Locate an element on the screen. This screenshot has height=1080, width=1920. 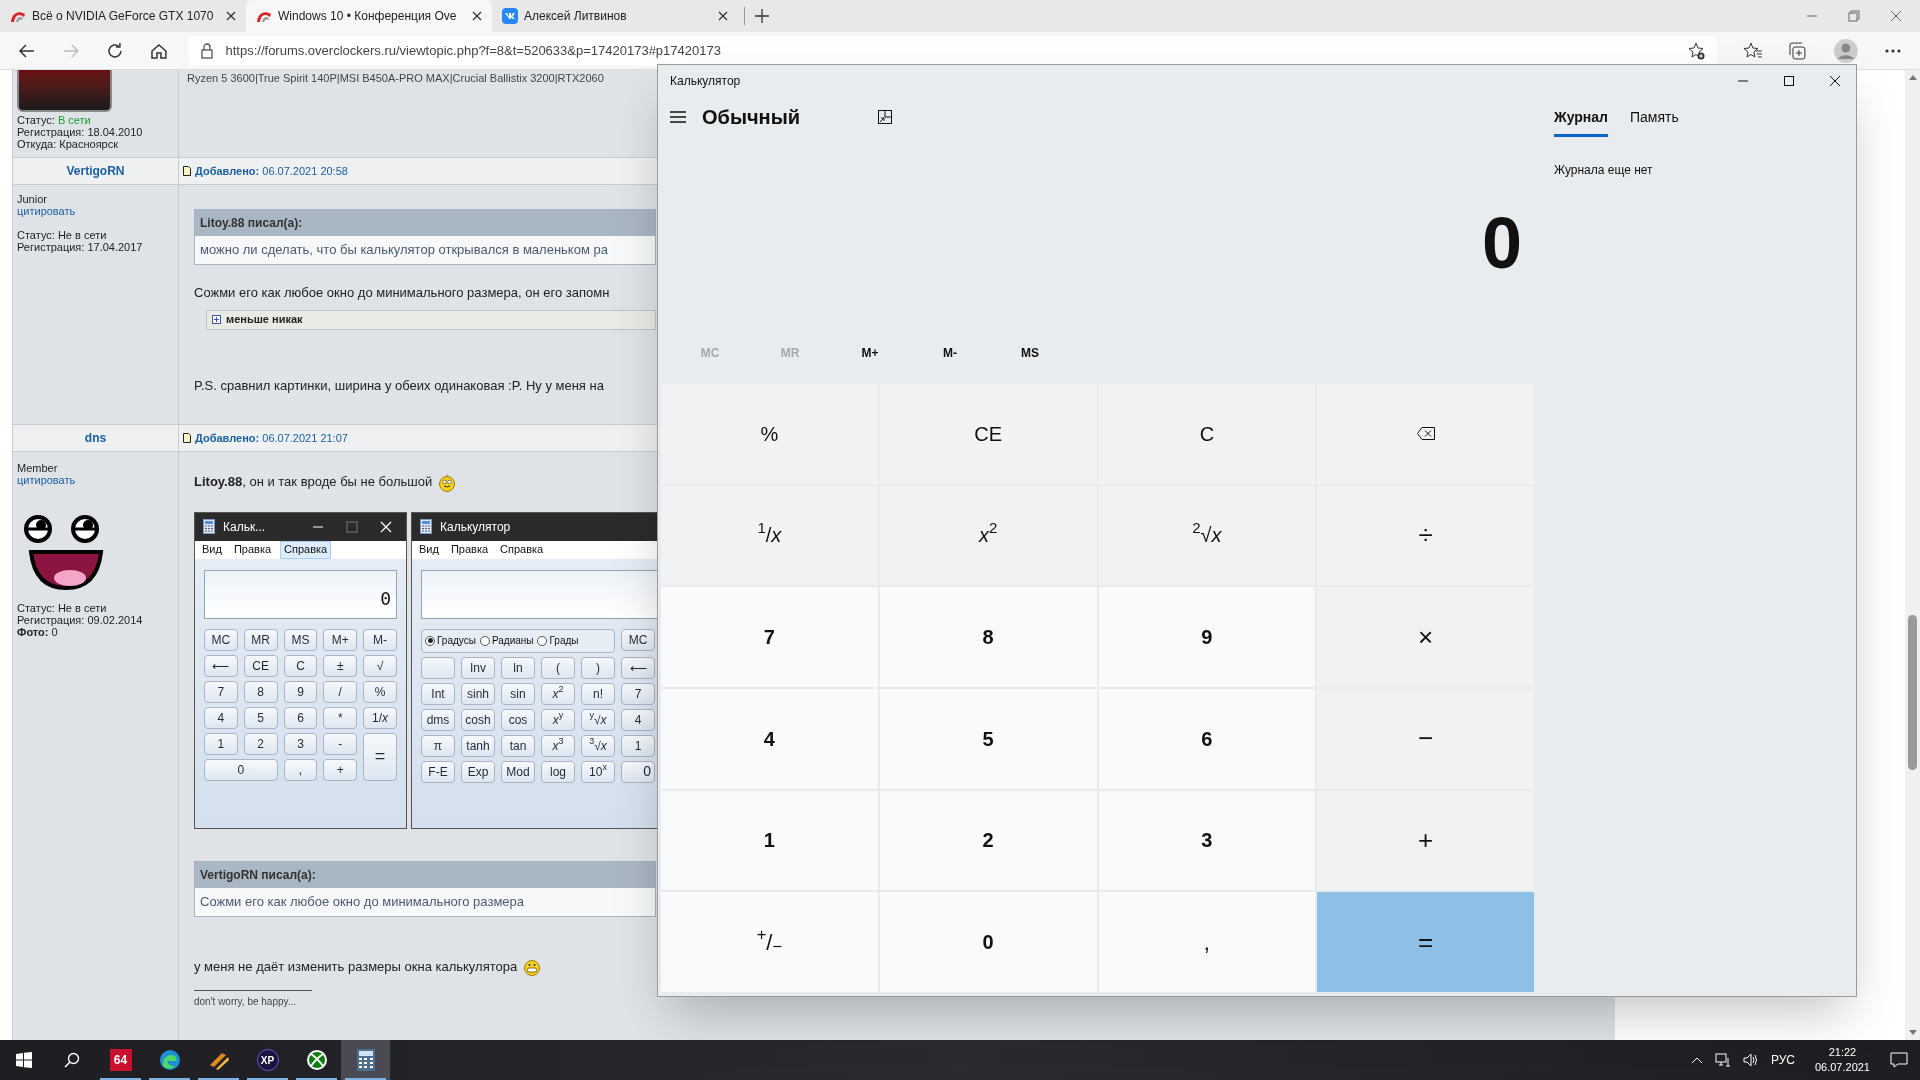
calculator-key: F-E is located at coordinates (438, 771).